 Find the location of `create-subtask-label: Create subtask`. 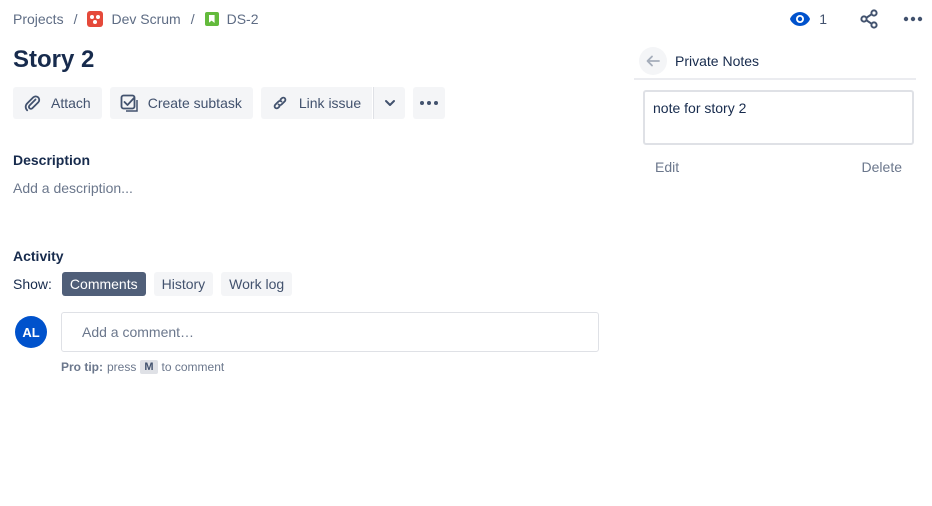

create-subtask-label: Create subtask is located at coordinates (194, 103).